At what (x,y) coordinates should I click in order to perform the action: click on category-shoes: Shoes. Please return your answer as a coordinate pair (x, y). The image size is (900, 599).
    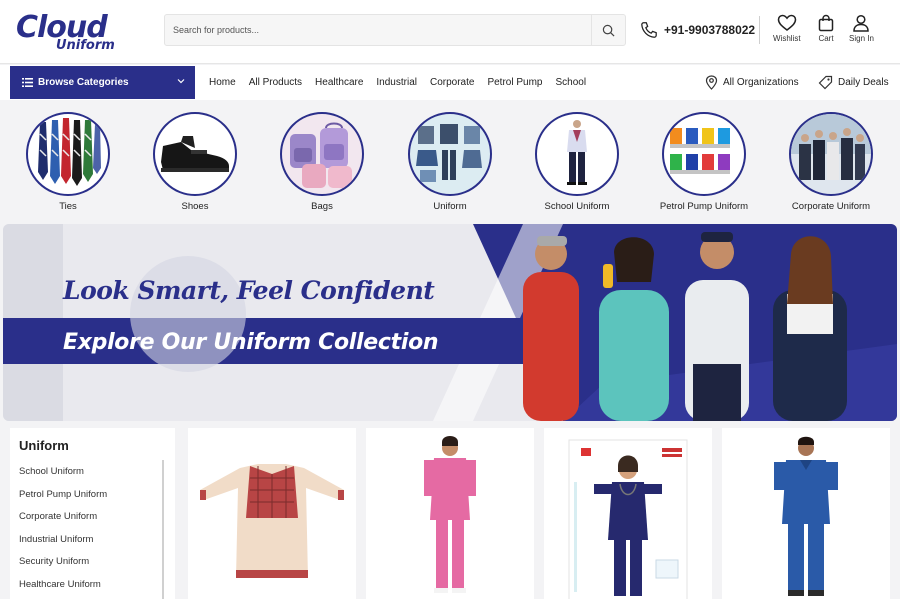
    Looking at the image, I should click on (195, 162).